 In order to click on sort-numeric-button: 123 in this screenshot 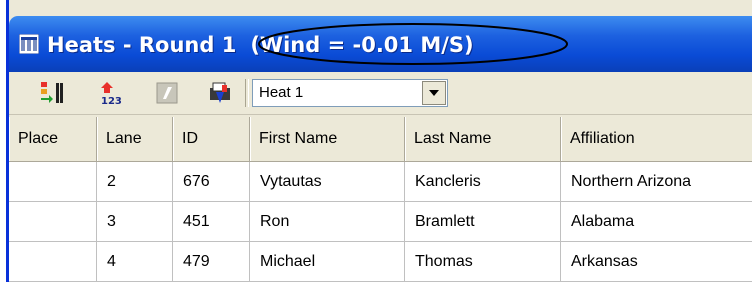, I will do `click(112, 93)`.